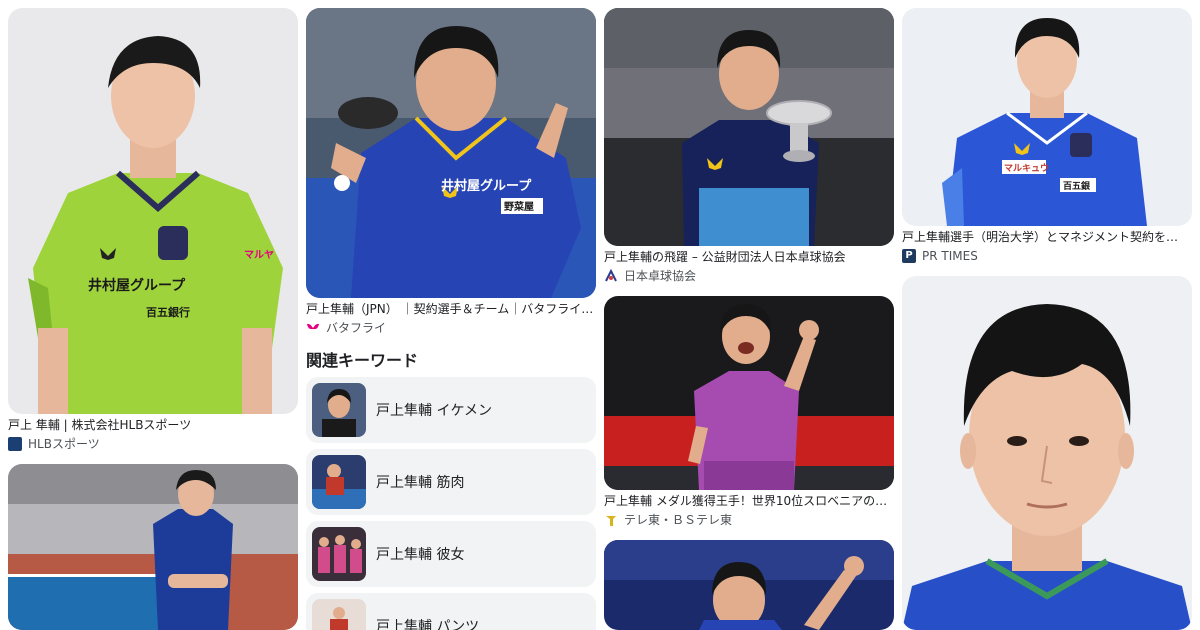 This screenshot has width=1200, height=630. What do you see at coordinates (420, 555) in the screenshot?
I see `keyword-label: 戸上隼輔 彼女` at bounding box center [420, 555].